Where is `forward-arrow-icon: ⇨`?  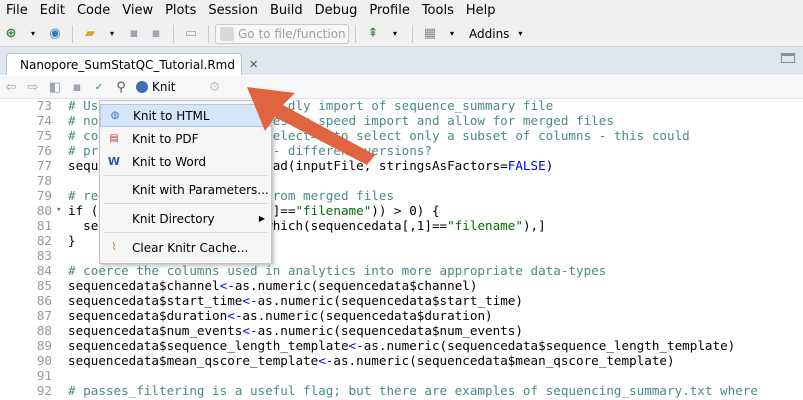 forward-arrow-icon: ⇨ is located at coordinates (33, 87).